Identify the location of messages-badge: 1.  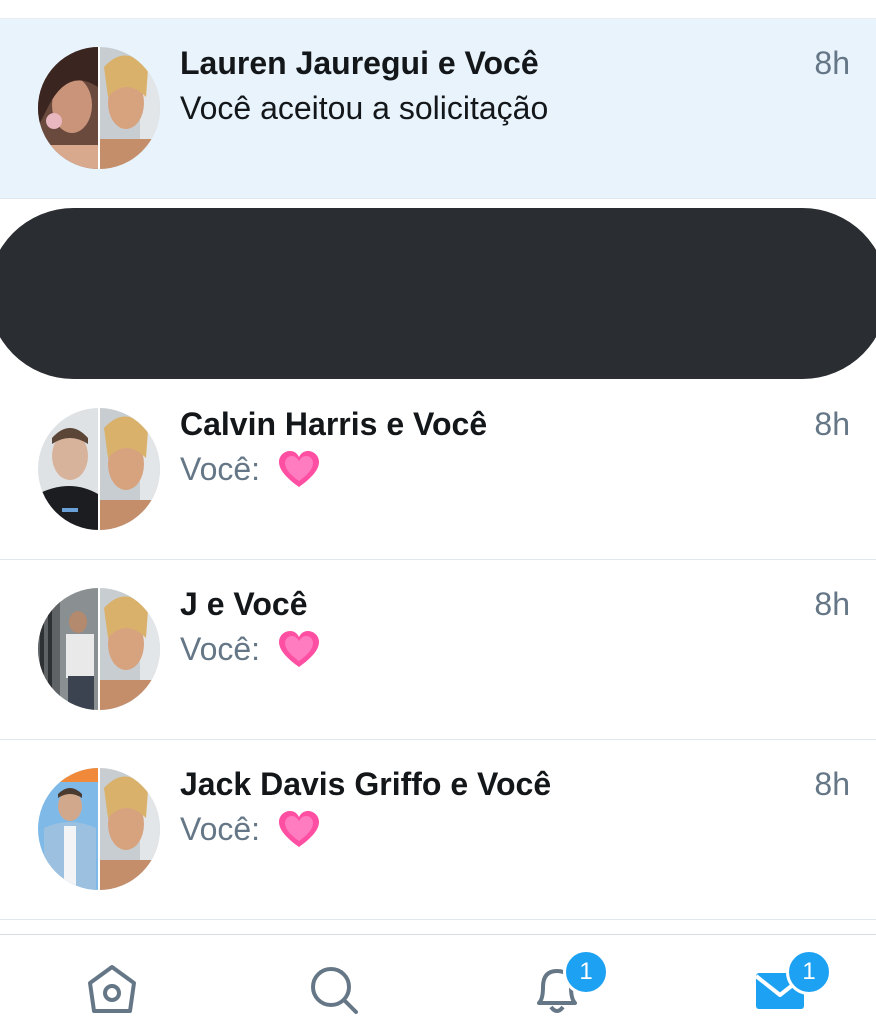
(809, 972).